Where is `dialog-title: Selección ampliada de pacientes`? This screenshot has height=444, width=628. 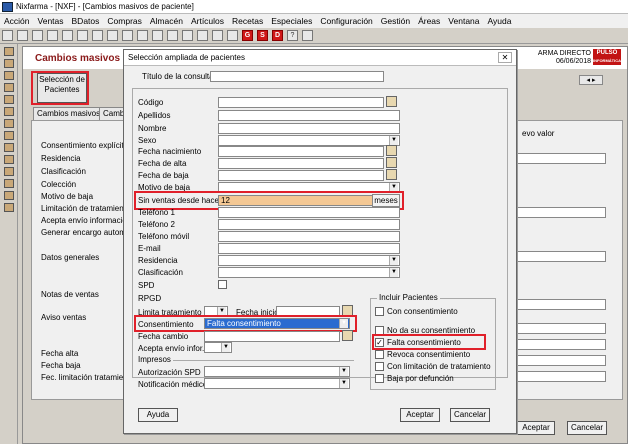
dialog-title: Selección ampliada de pacientes is located at coordinates (186, 57).